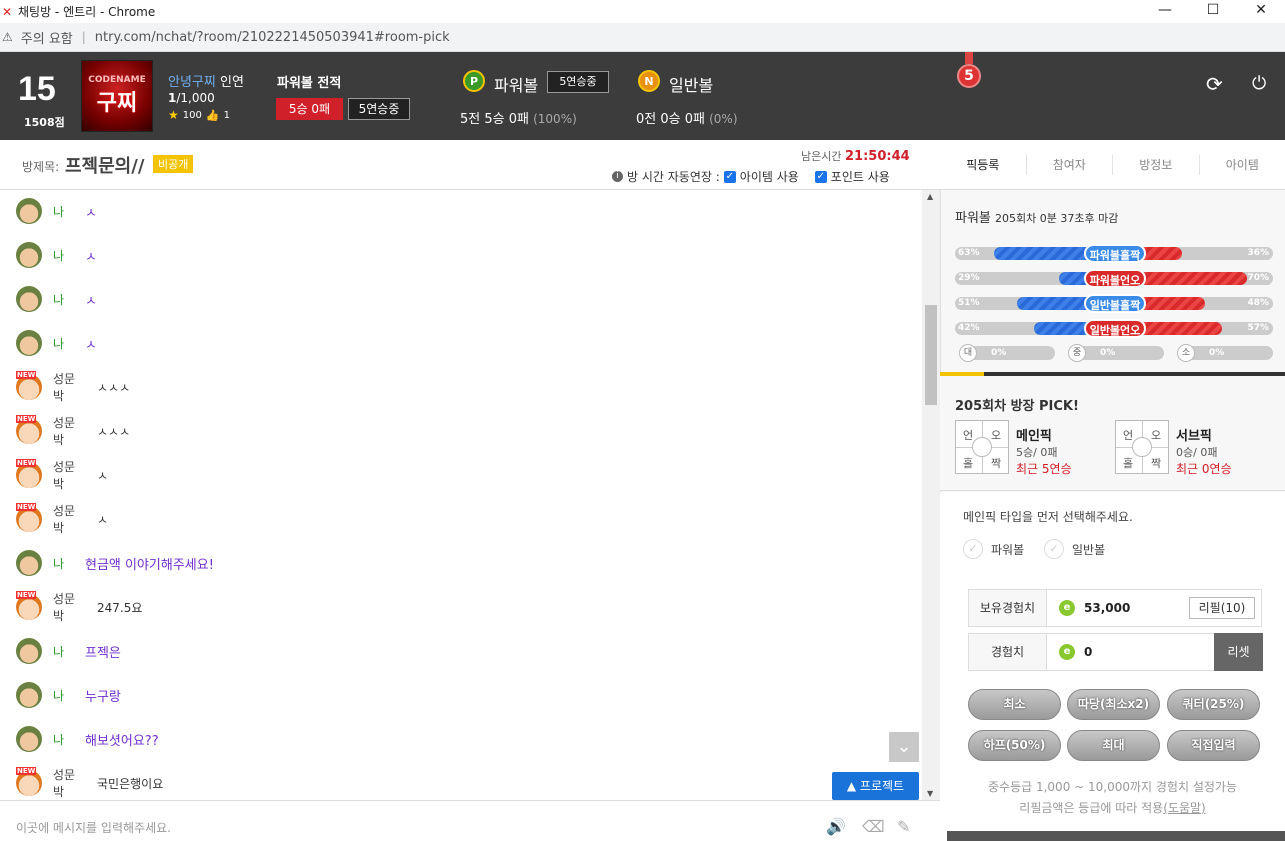 This screenshot has width=1285, height=841. I want to click on chip-max-button: 최대, so click(1113, 745).